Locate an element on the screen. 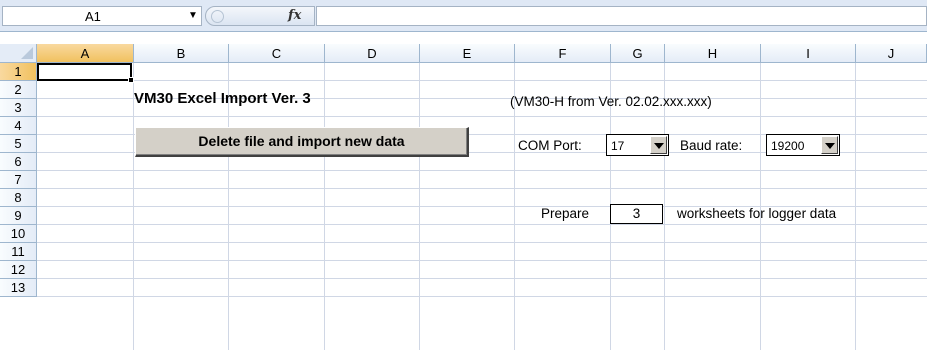 Image resolution: width=927 pixels, height=350 pixels. baud-rate-dropdown-button is located at coordinates (829, 145).